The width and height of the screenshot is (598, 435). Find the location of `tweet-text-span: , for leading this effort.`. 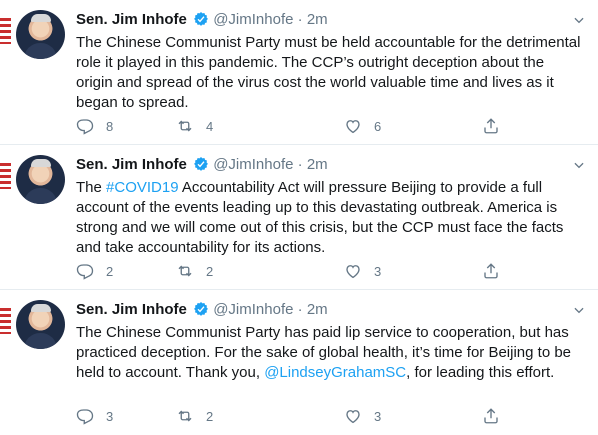

tweet-text-span: , for leading this effort. is located at coordinates (480, 372).